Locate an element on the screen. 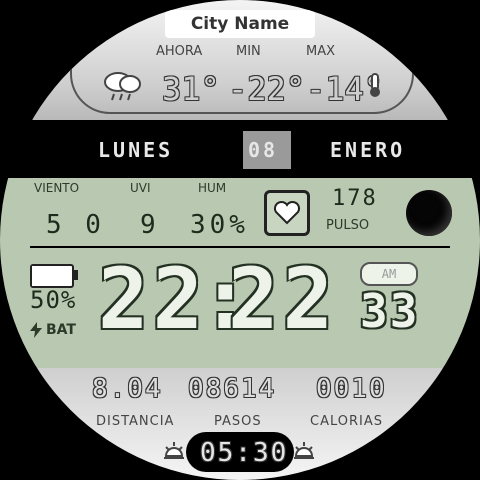 Image resolution: width=480 pixels, height=480 pixels. battery-icon is located at coordinates (52, 276).